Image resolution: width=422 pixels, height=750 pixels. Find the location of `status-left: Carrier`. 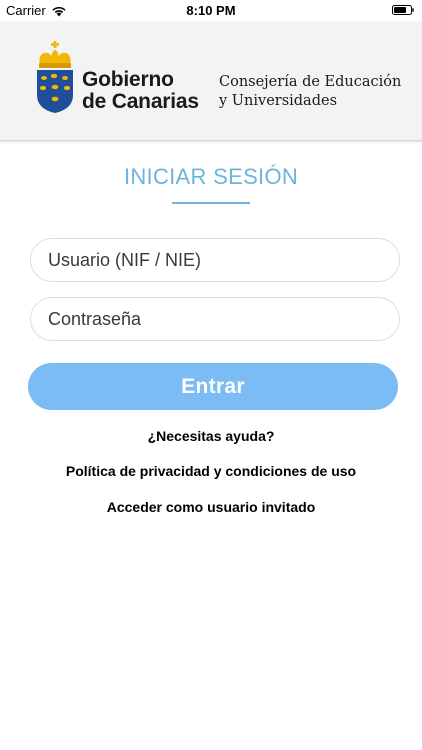

status-left: Carrier is located at coordinates (36, 10).